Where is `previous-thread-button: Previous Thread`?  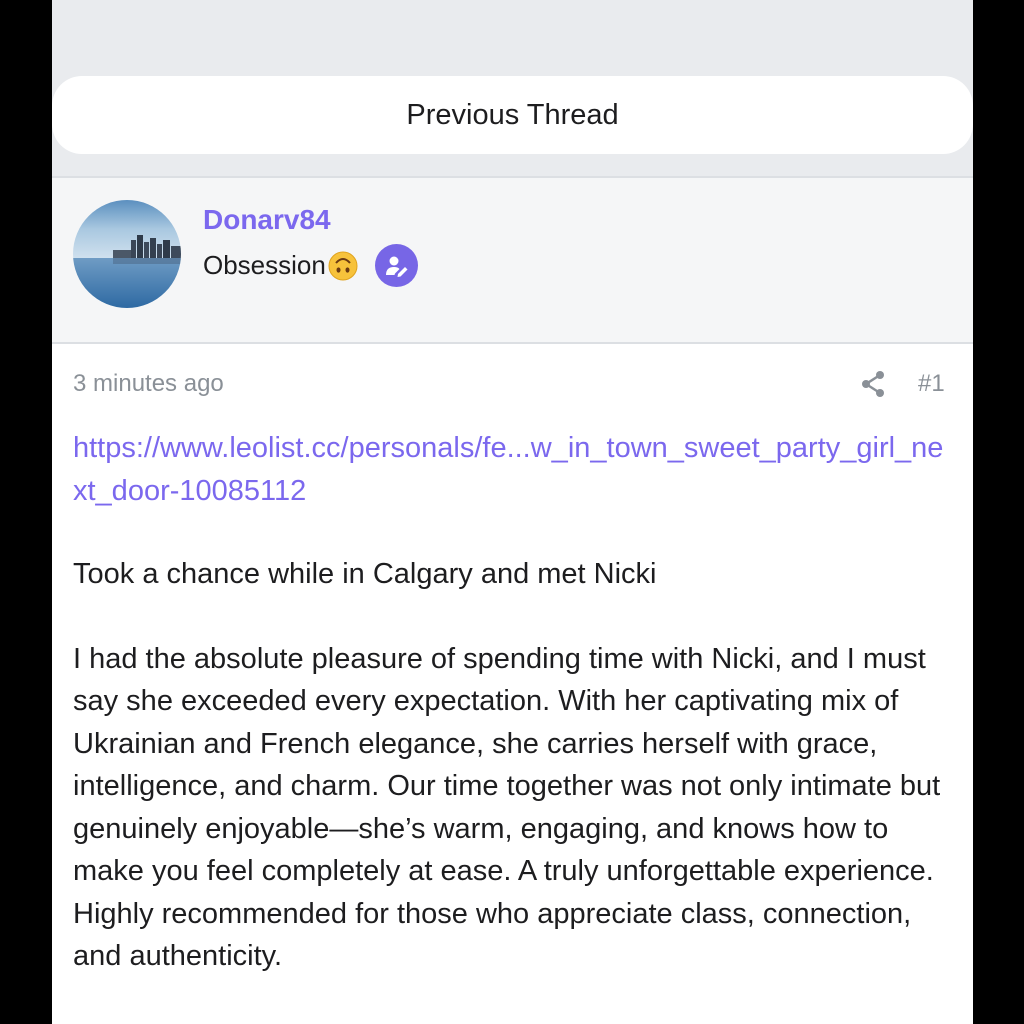 previous-thread-button: Previous Thread is located at coordinates (512, 115).